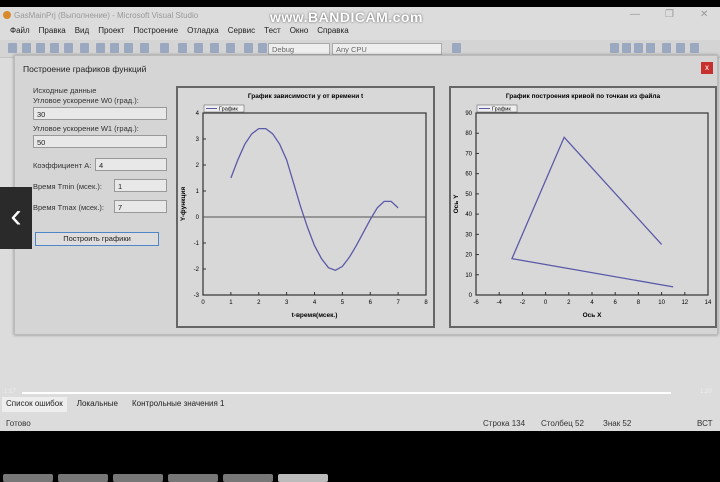 The height and width of the screenshot is (482, 720). What do you see at coordinates (592, 303) in the screenshot?
I see `x-tick-label: 4` at bounding box center [592, 303].